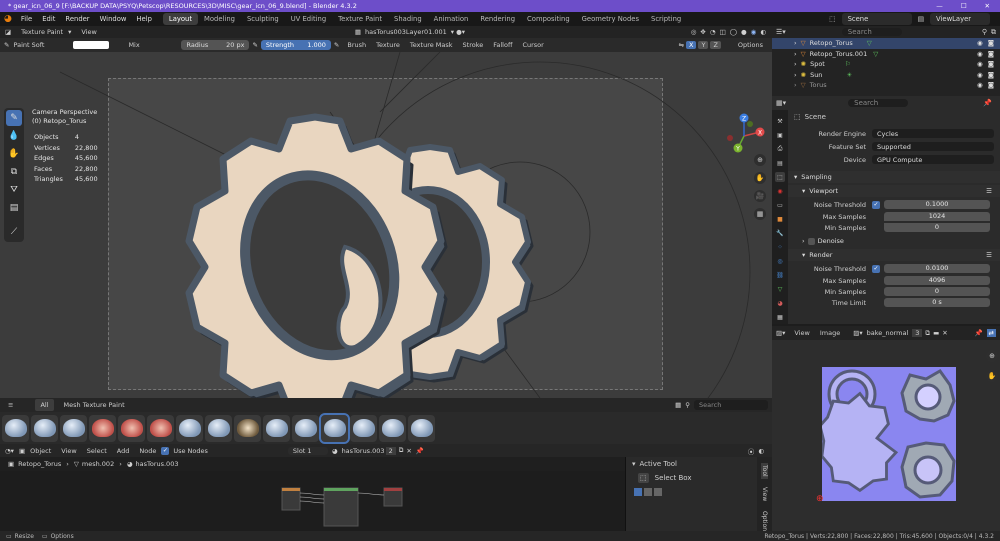 This screenshot has width=1000, height=541. I want to click on physics-tab-icon: ◎, so click(780, 261).